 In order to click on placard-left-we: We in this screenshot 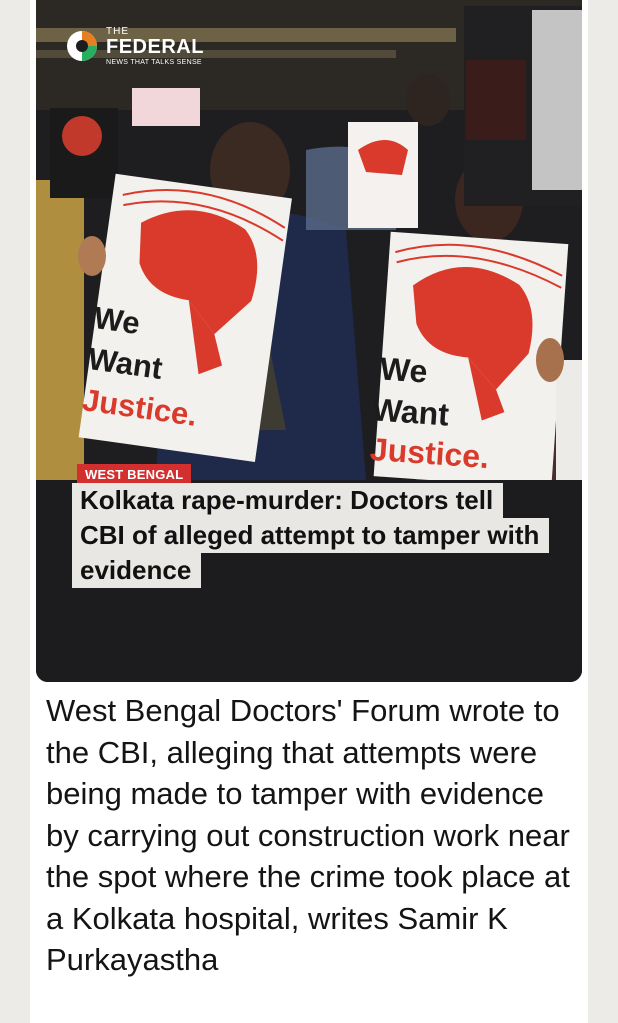, I will do `click(117, 320)`.